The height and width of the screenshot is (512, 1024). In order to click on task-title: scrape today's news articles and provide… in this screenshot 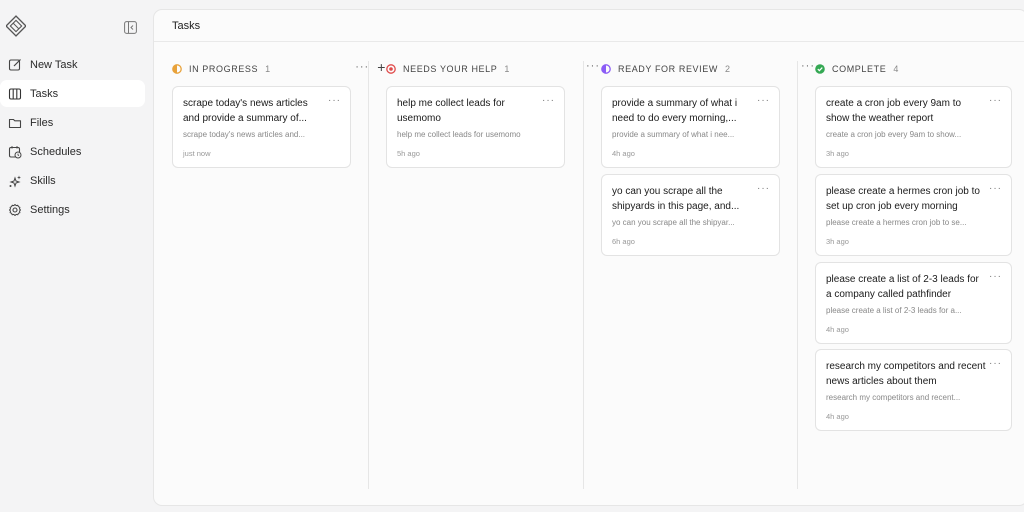, I will do `click(245, 111)`.